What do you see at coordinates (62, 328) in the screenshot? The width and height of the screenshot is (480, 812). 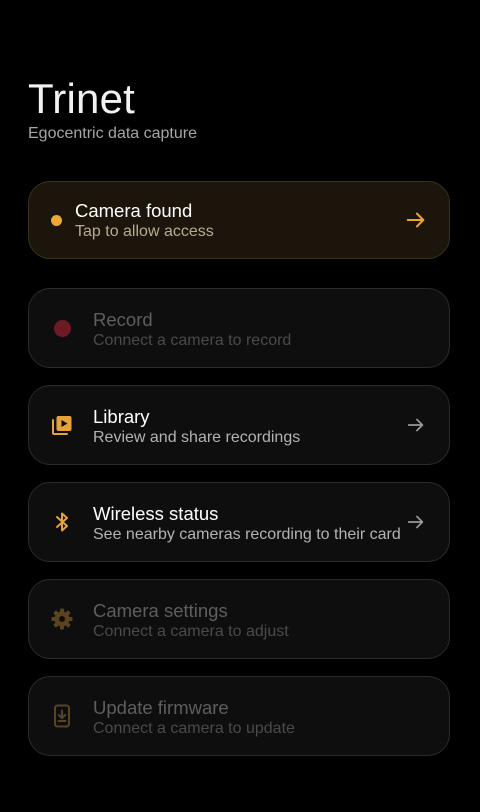 I see `record-icon` at bounding box center [62, 328].